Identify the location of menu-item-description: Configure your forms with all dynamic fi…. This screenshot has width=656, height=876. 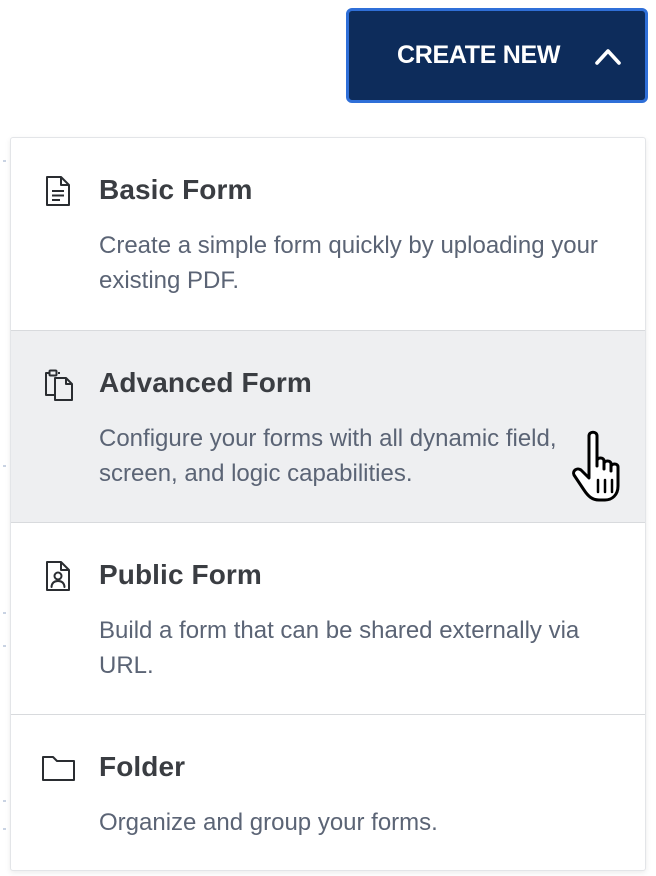
(328, 456).